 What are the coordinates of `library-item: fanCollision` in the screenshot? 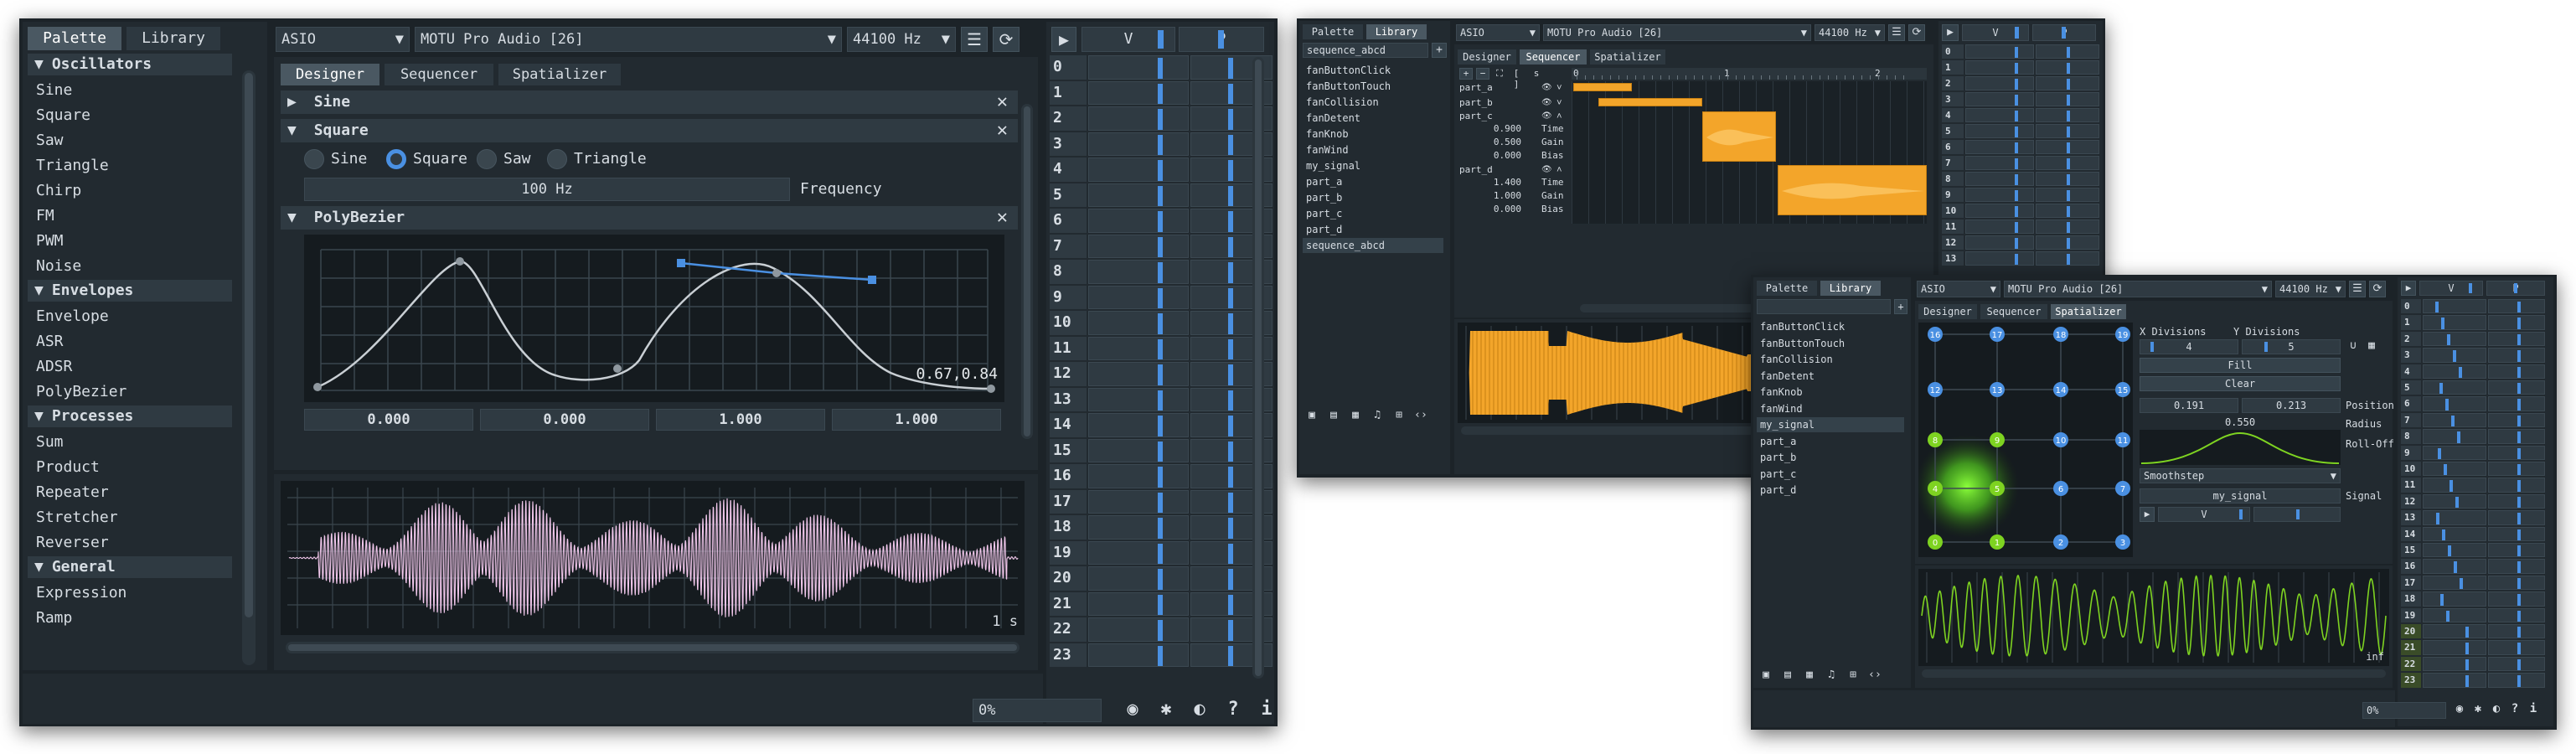 It's located at (1373, 102).